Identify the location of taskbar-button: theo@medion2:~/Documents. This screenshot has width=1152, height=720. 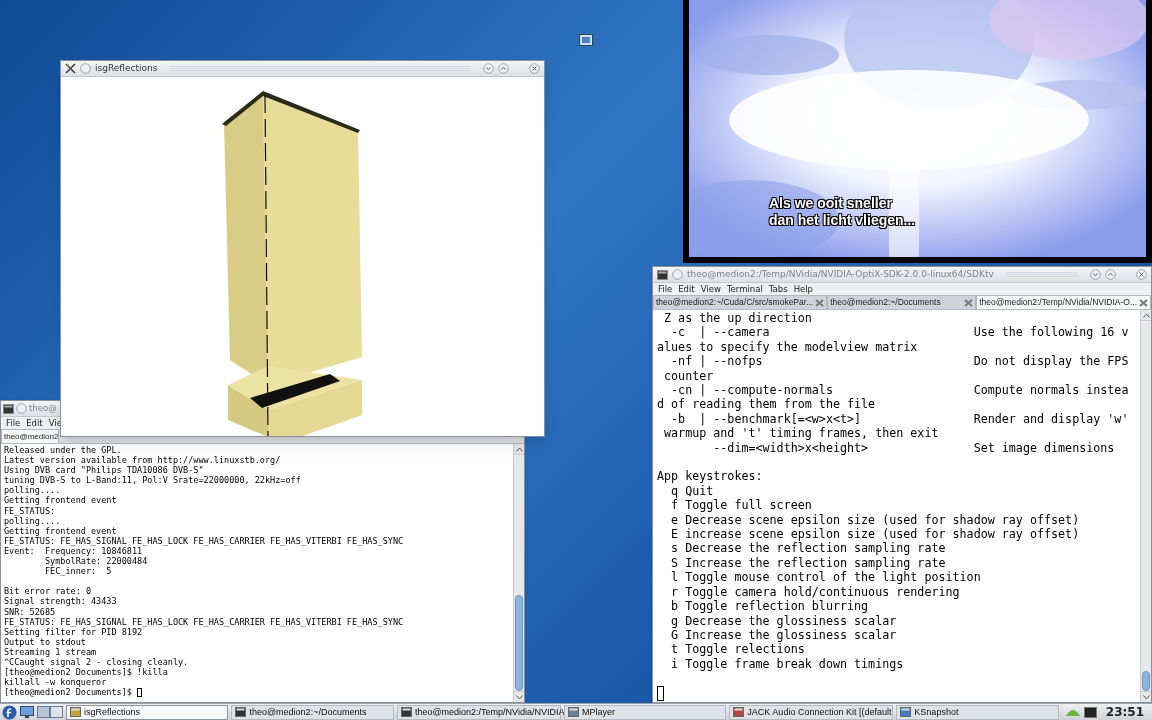
(312, 712).